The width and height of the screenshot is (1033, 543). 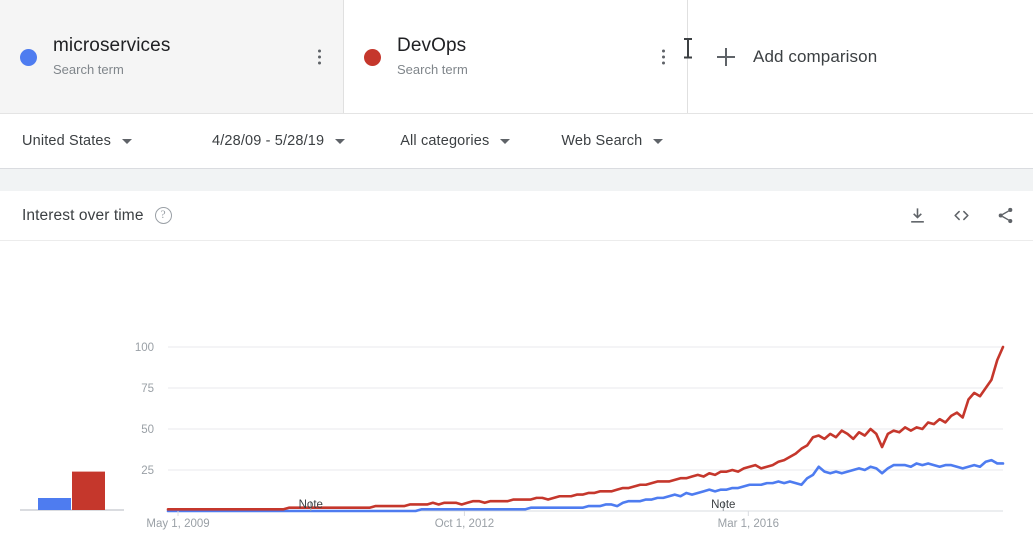 What do you see at coordinates (464, 524) in the screenshot?
I see `x-axis-tick-label: Oct 1, 2012` at bounding box center [464, 524].